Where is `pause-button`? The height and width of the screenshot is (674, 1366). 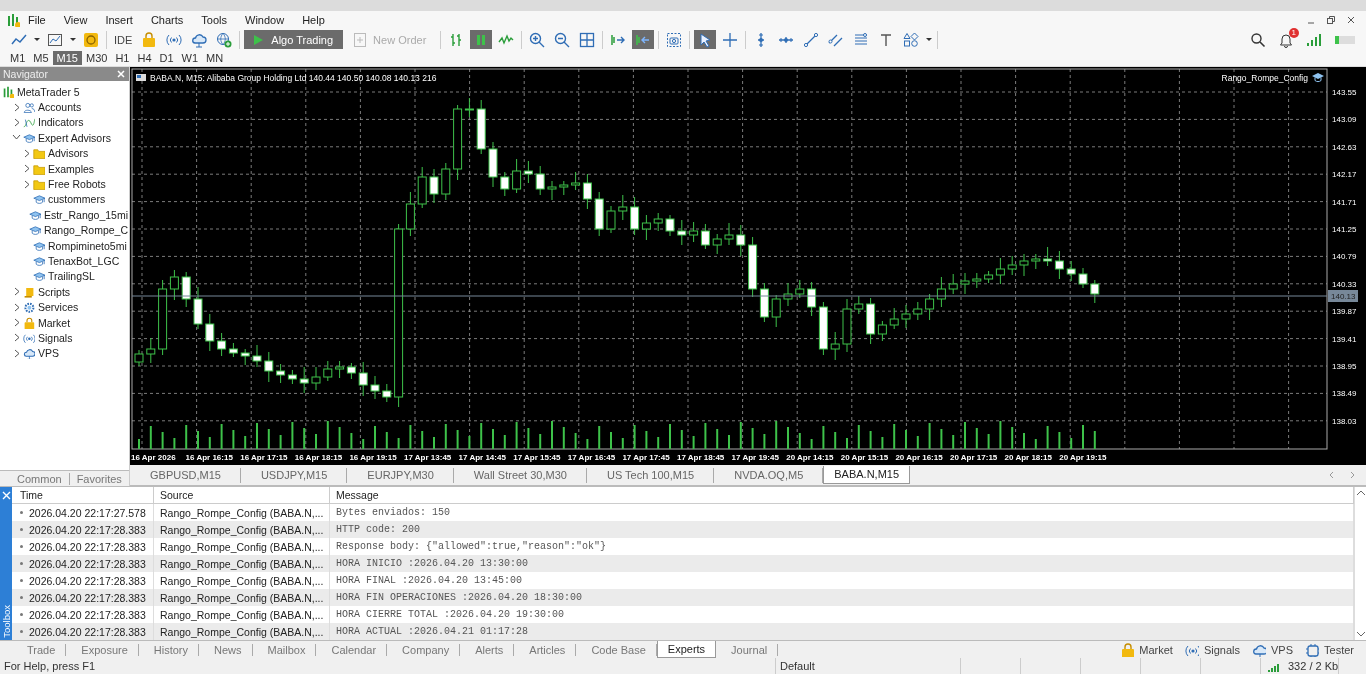
pause-button is located at coordinates (481, 39).